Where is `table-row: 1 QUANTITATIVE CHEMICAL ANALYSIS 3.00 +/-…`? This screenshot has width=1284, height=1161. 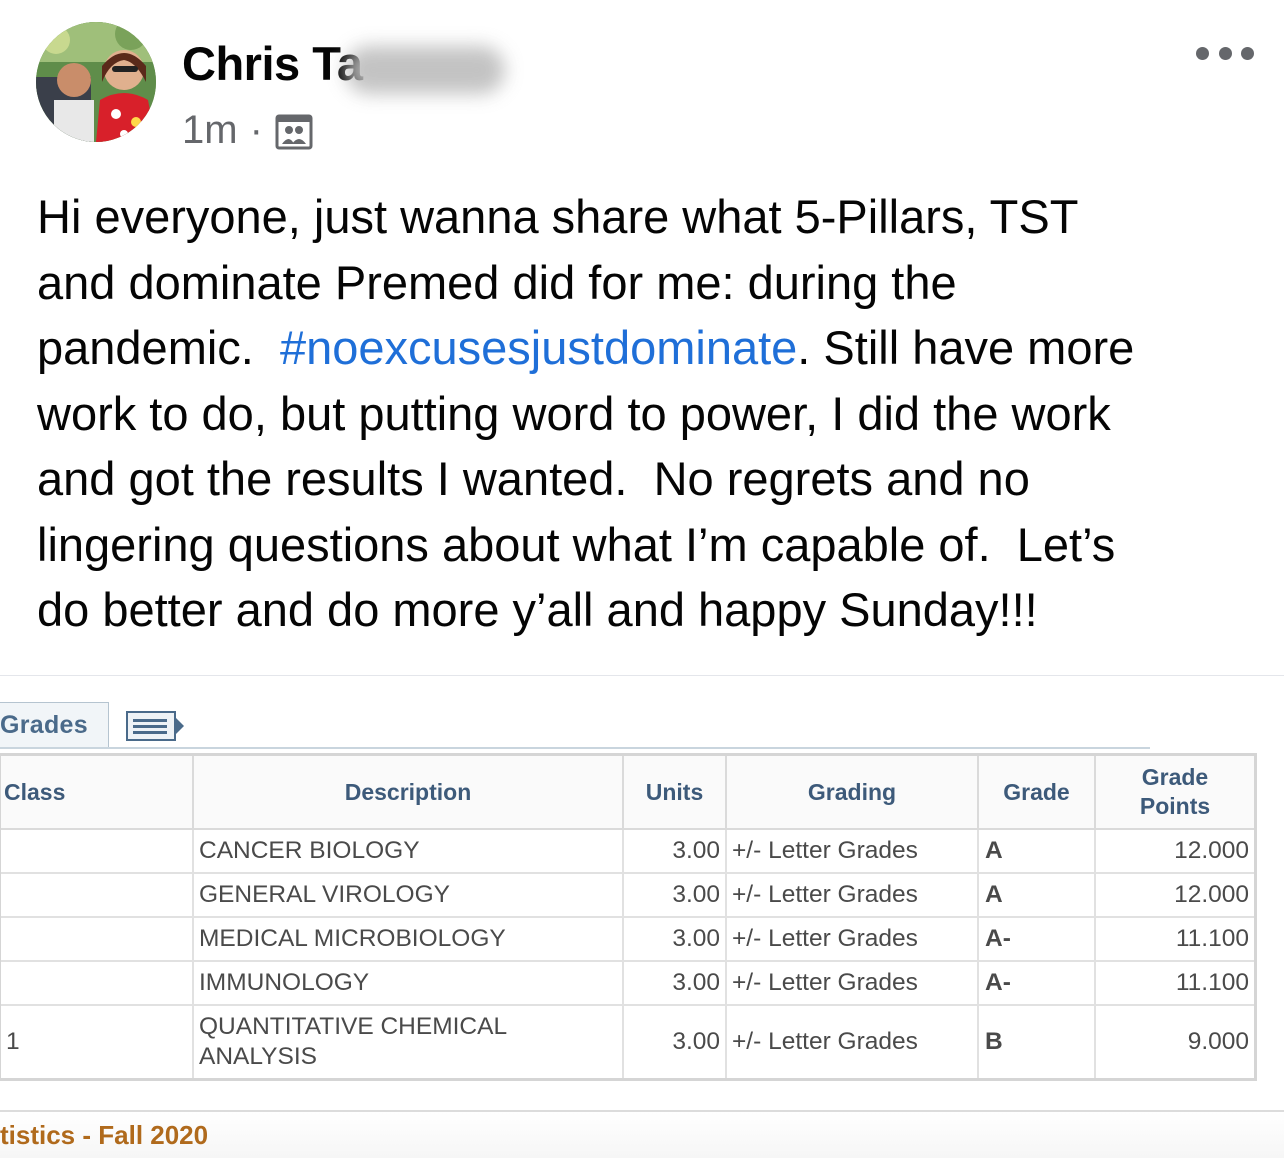
table-row: 1 QUANTITATIVE CHEMICAL ANALYSIS 3.00 +/-… is located at coordinates (628, 1042).